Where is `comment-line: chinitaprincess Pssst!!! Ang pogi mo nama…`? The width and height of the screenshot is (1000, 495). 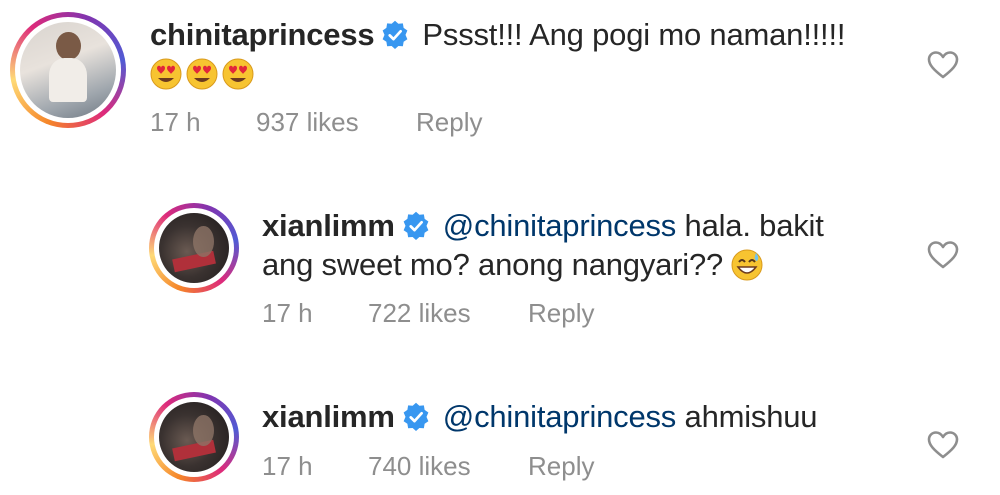 comment-line: chinitaprincess Pssst!!! Ang pogi mo nama… is located at coordinates (497, 35).